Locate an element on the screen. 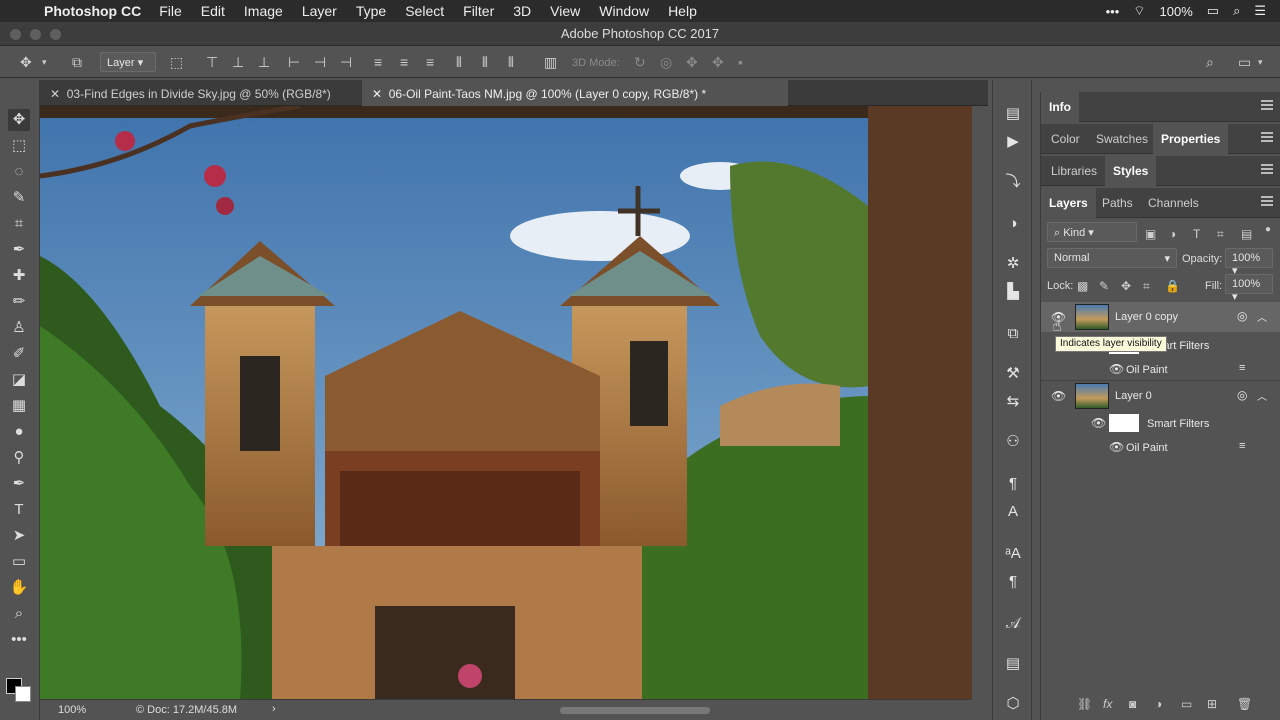  zoom-level: 100% is located at coordinates (72, 710).